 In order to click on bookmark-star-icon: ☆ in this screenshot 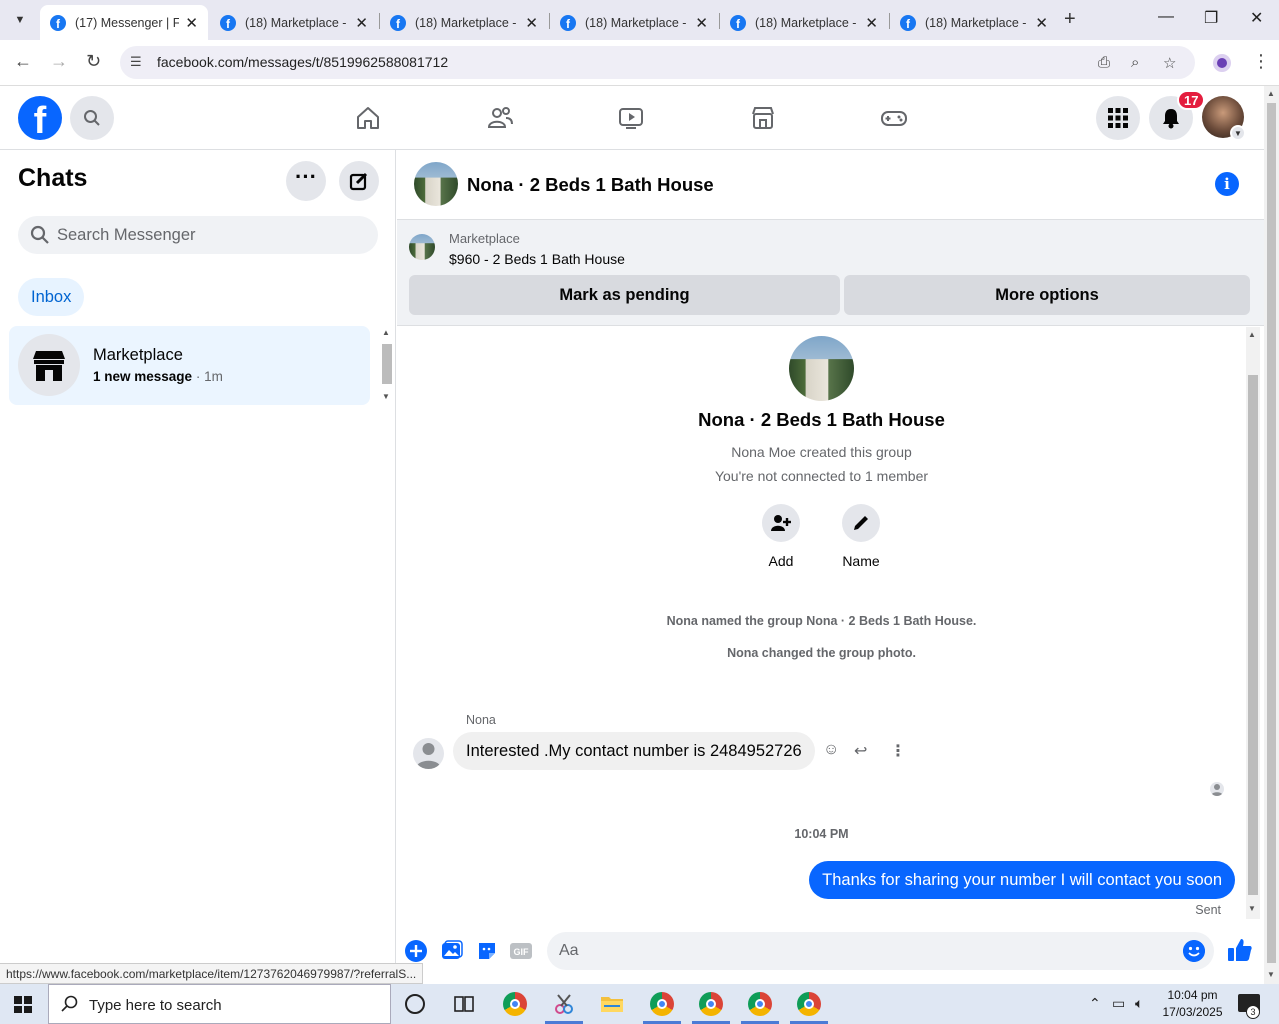, I will do `click(1169, 63)`.